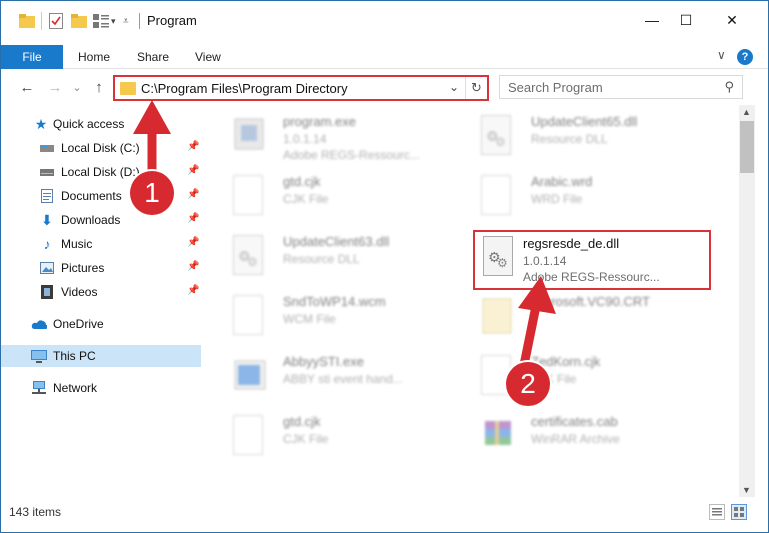  What do you see at coordinates (746, 490) in the screenshot?
I see `scroll-down-icon: ▼` at bounding box center [746, 490].